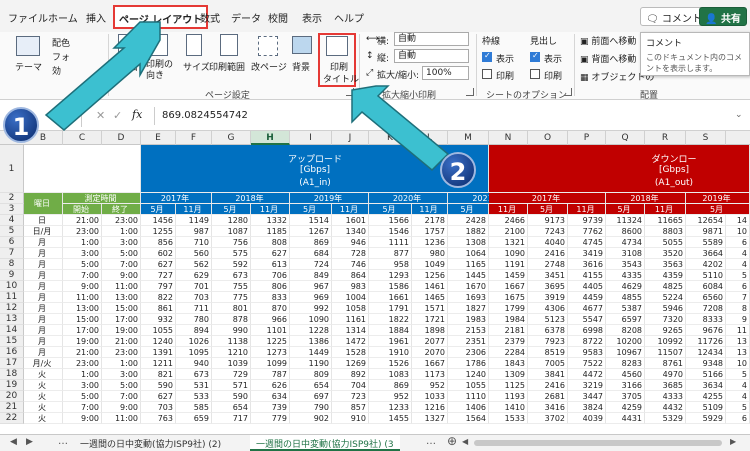  Describe the element at coordinates (21, 125) in the screenshot. I see `step-badge-1: 1` at that location.